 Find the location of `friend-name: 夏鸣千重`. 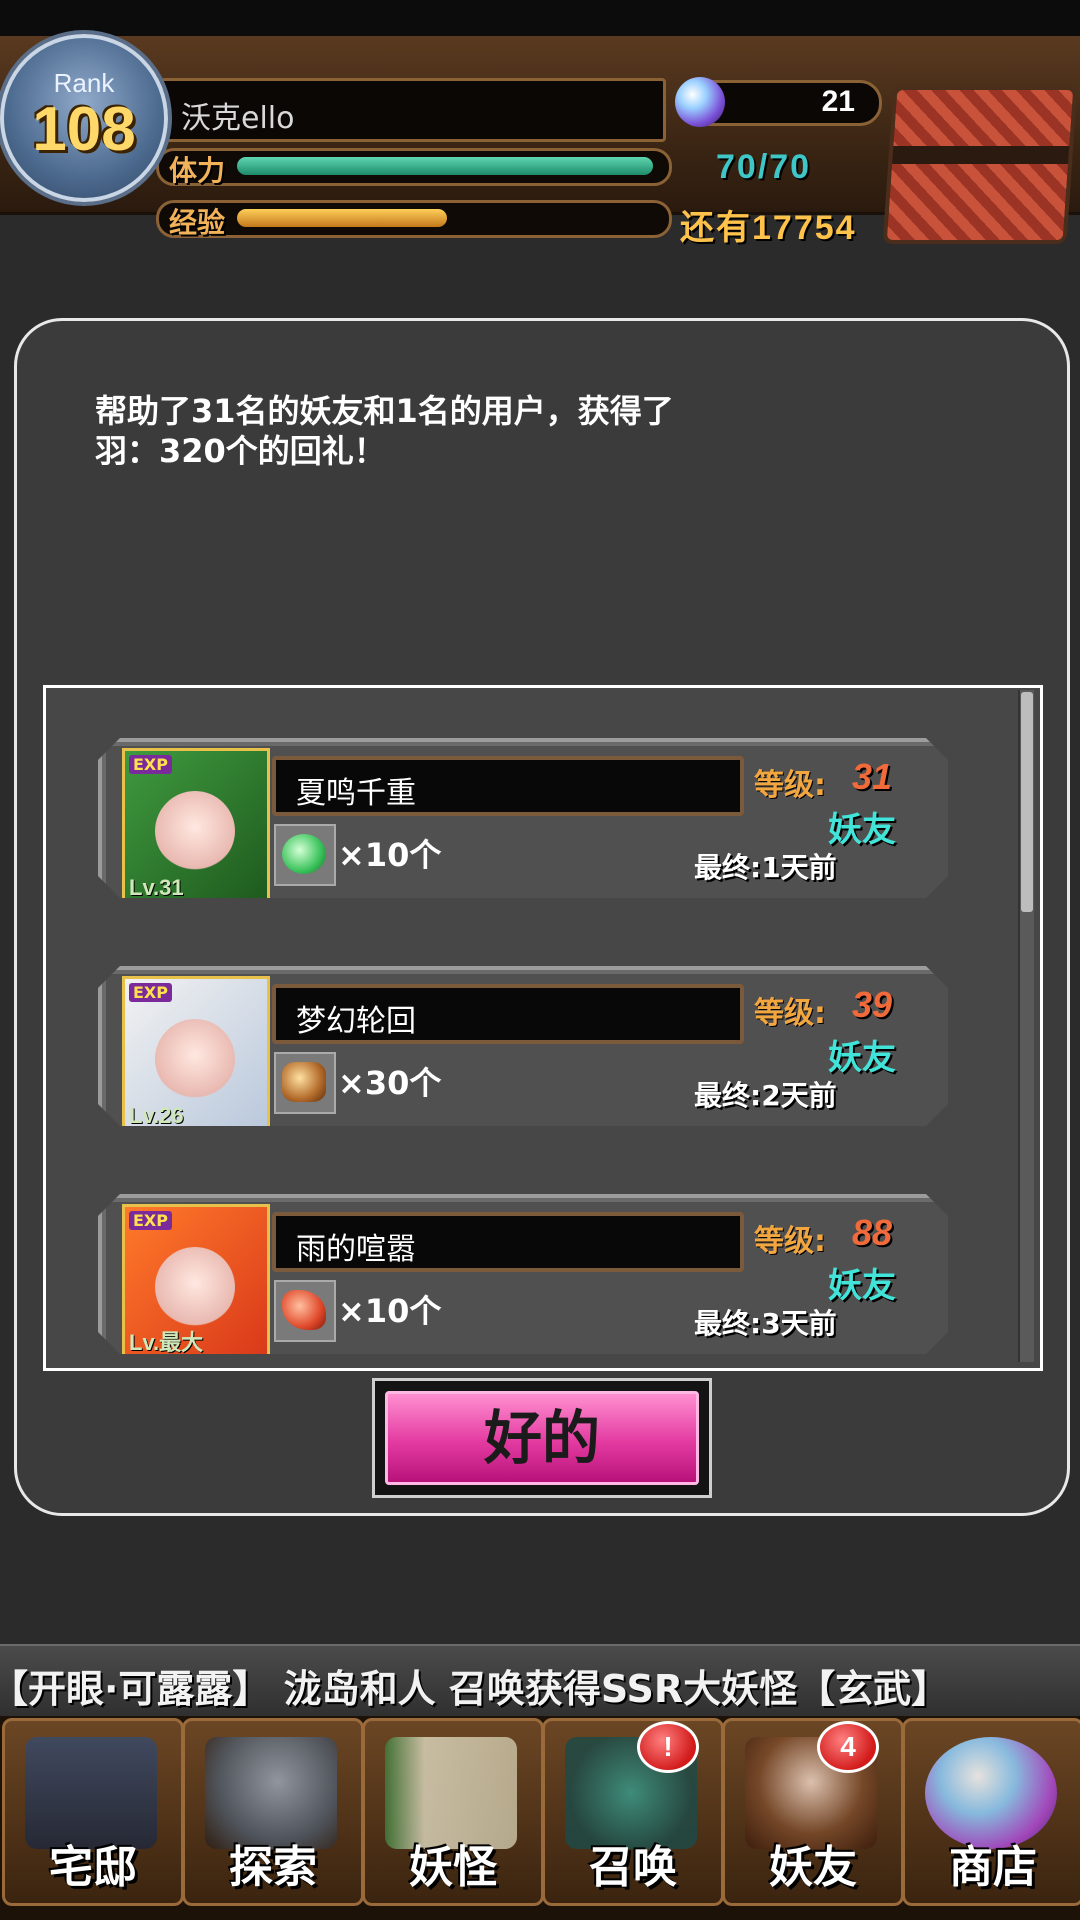

friend-name: 夏鸣千重 is located at coordinates (356, 793).